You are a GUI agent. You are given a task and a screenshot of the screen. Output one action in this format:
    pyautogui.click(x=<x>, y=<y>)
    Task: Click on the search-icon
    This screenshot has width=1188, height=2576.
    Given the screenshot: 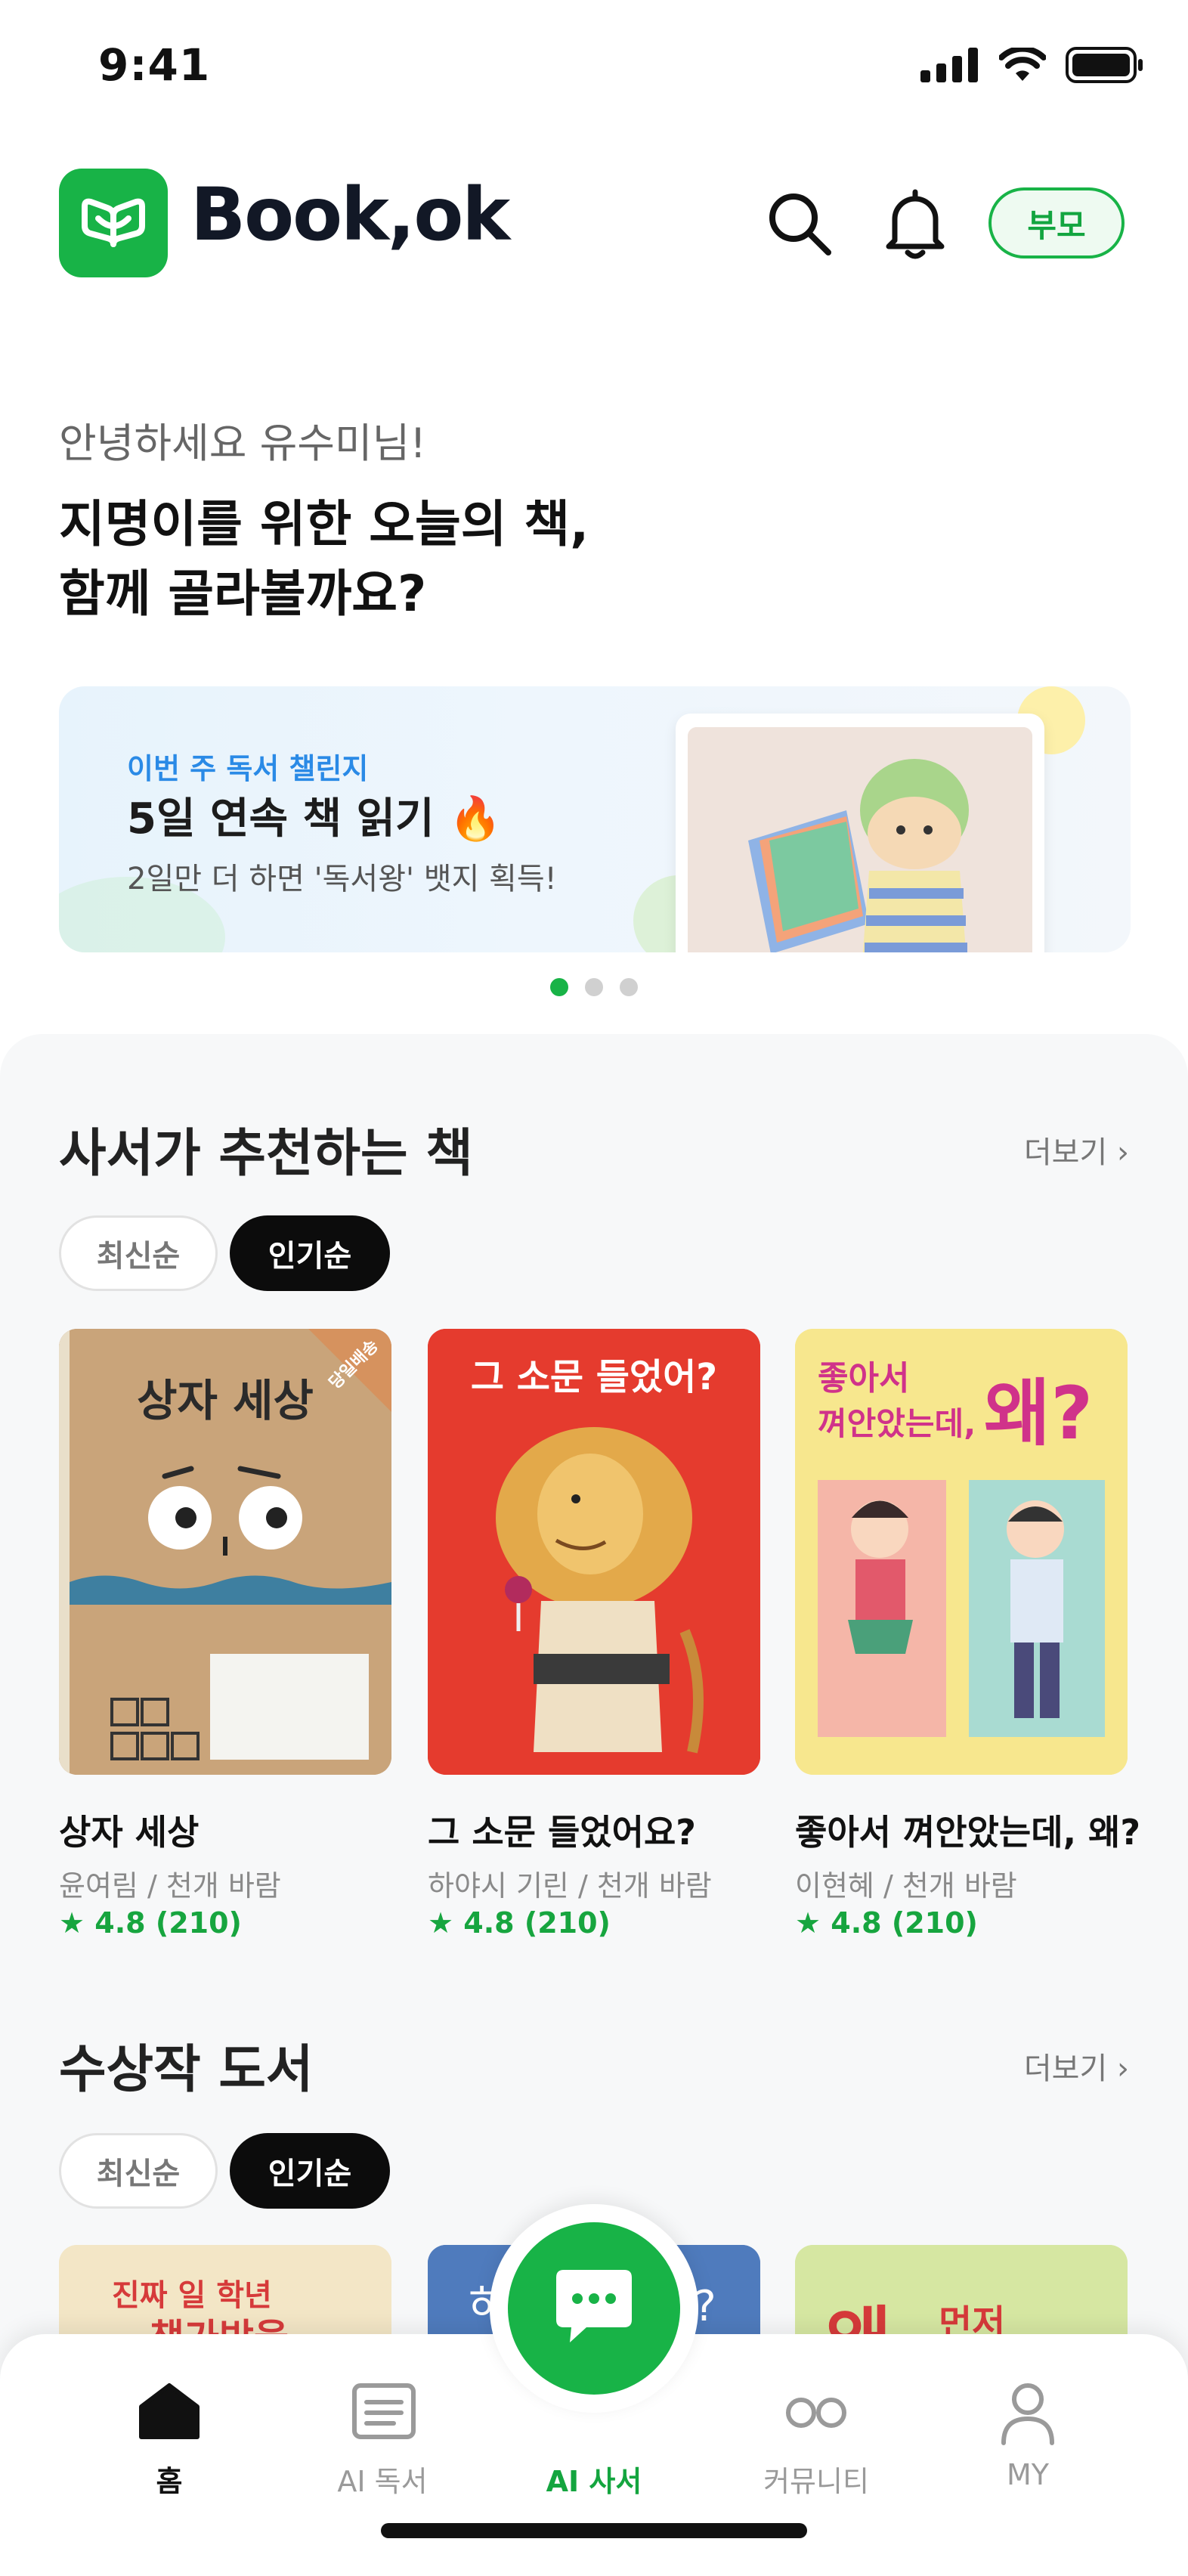 What is the action you would take?
    pyautogui.click(x=800, y=223)
    